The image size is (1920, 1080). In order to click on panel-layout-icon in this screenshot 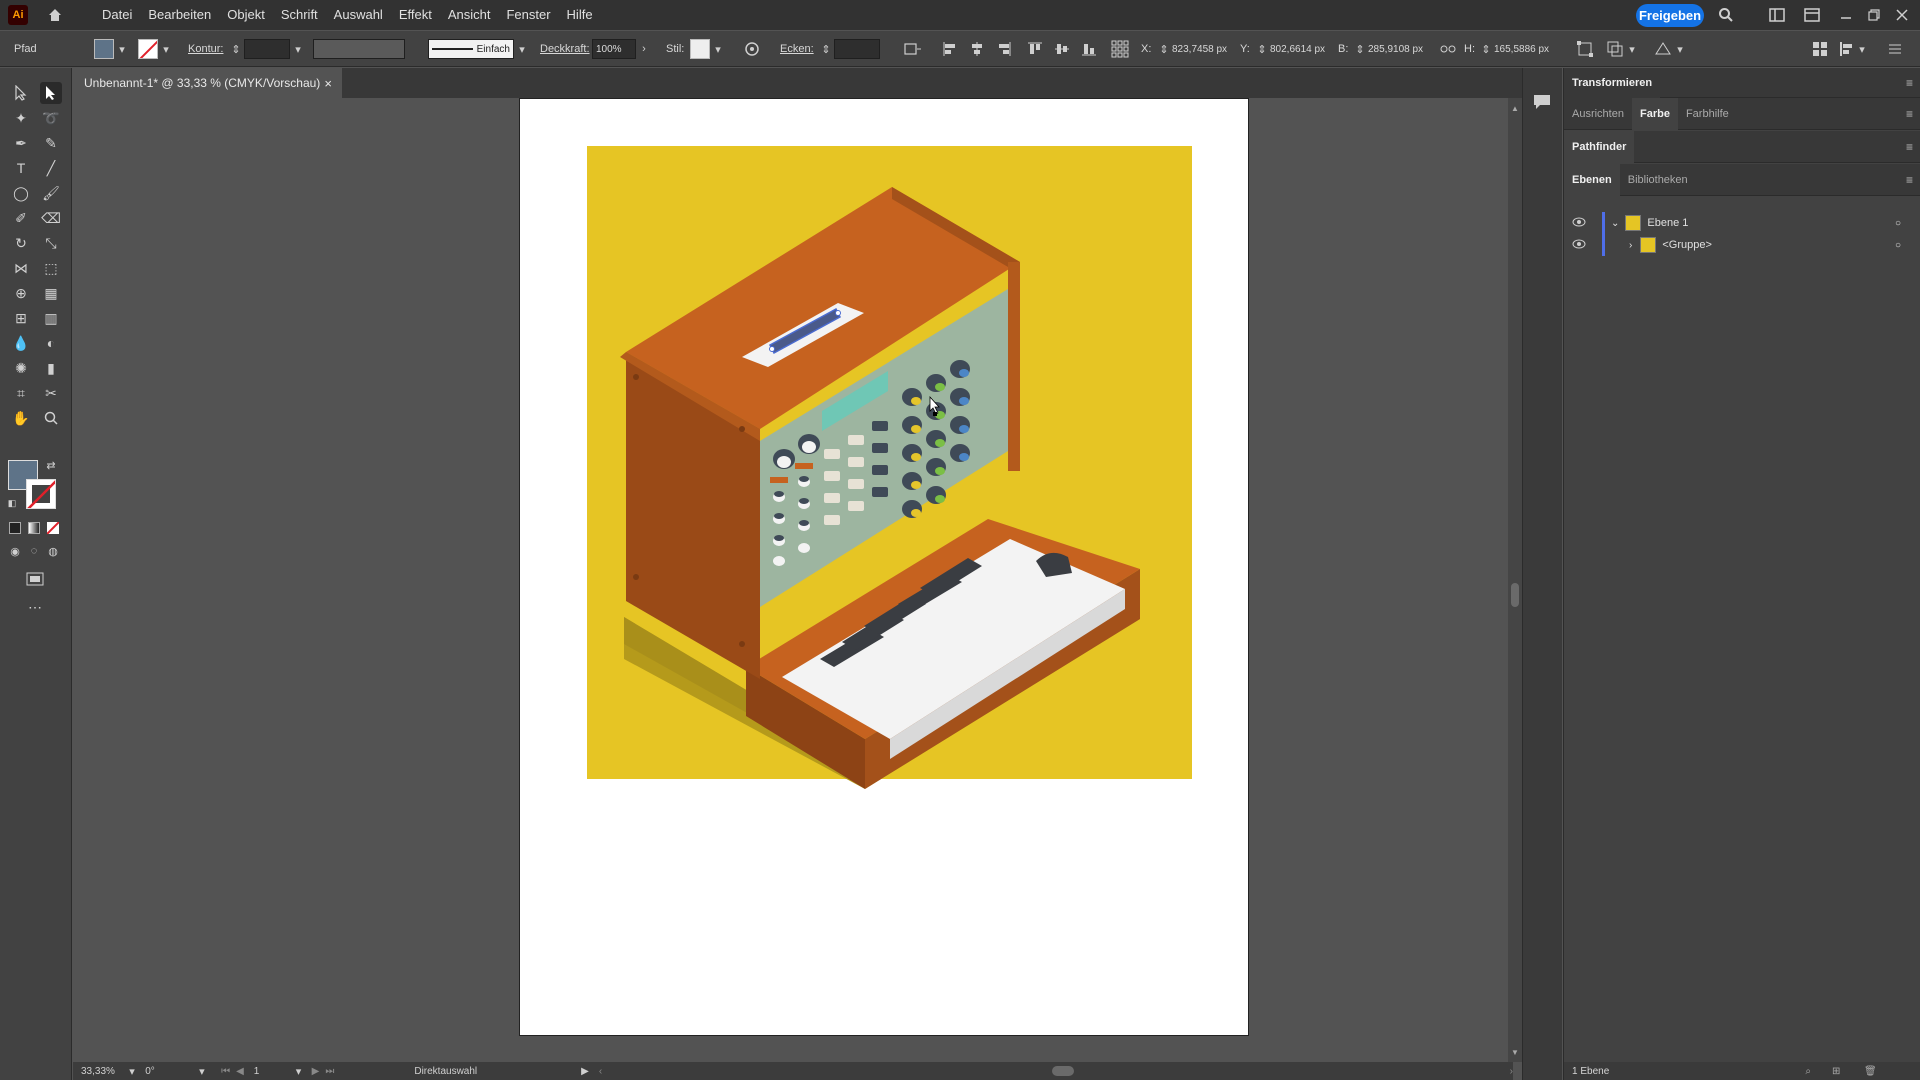, I will do `click(1820, 49)`.